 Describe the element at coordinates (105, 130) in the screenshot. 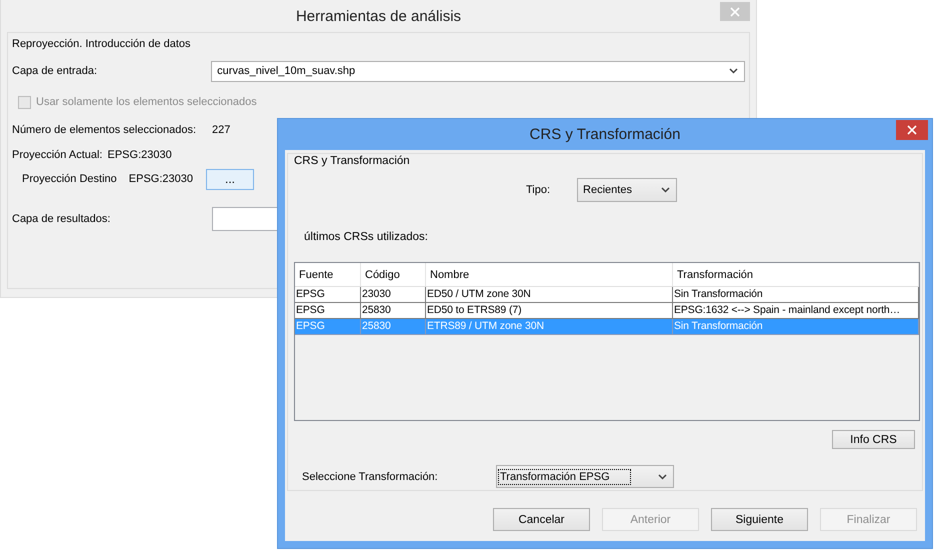

I see `field-label: Número de elementos seleccionados:` at that location.